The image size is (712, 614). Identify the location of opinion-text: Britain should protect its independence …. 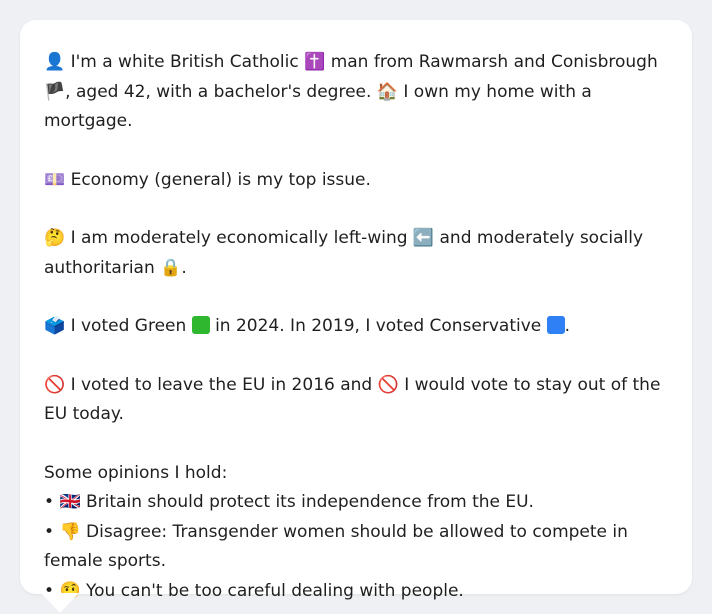
(310, 502).